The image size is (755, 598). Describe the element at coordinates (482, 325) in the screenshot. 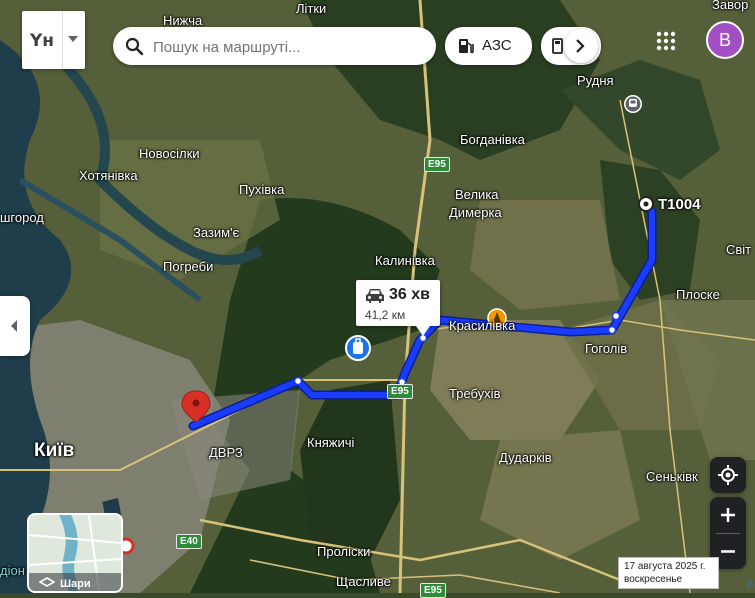

I see `place-label: Красилівка` at that location.